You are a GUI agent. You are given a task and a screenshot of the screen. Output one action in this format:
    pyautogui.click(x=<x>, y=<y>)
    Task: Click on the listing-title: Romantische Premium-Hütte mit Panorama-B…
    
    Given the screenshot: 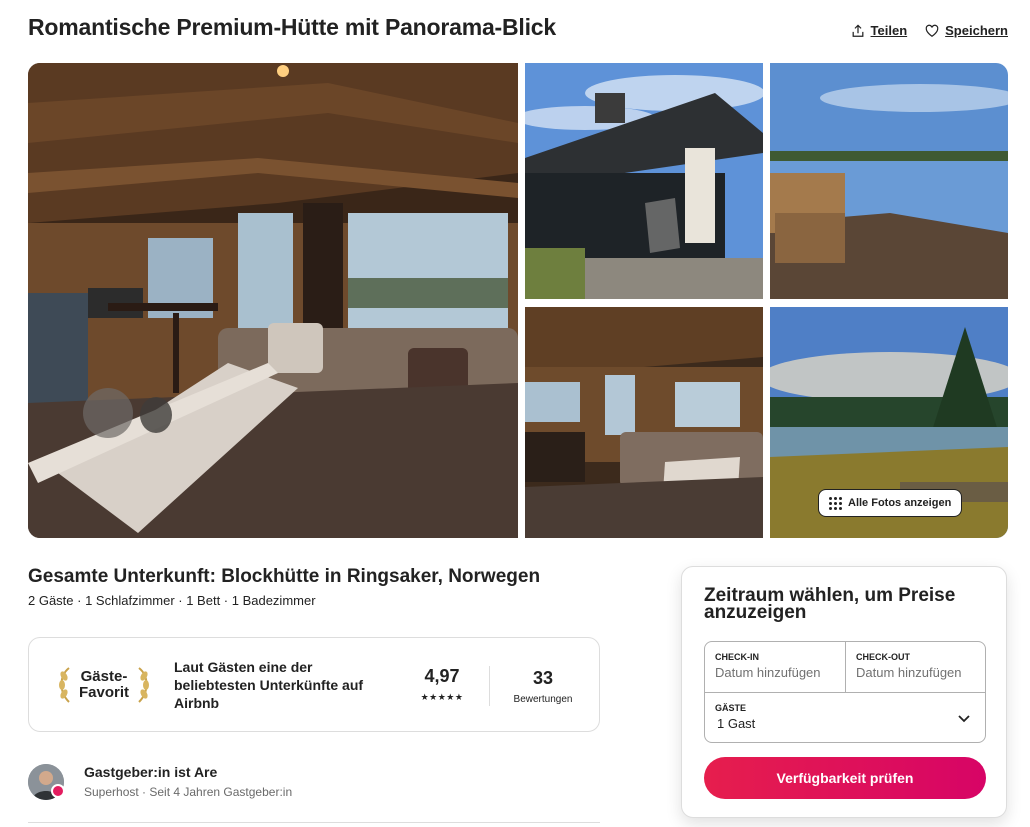 What is the action you would take?
    pyautogui.click(x=292, y=27)
    